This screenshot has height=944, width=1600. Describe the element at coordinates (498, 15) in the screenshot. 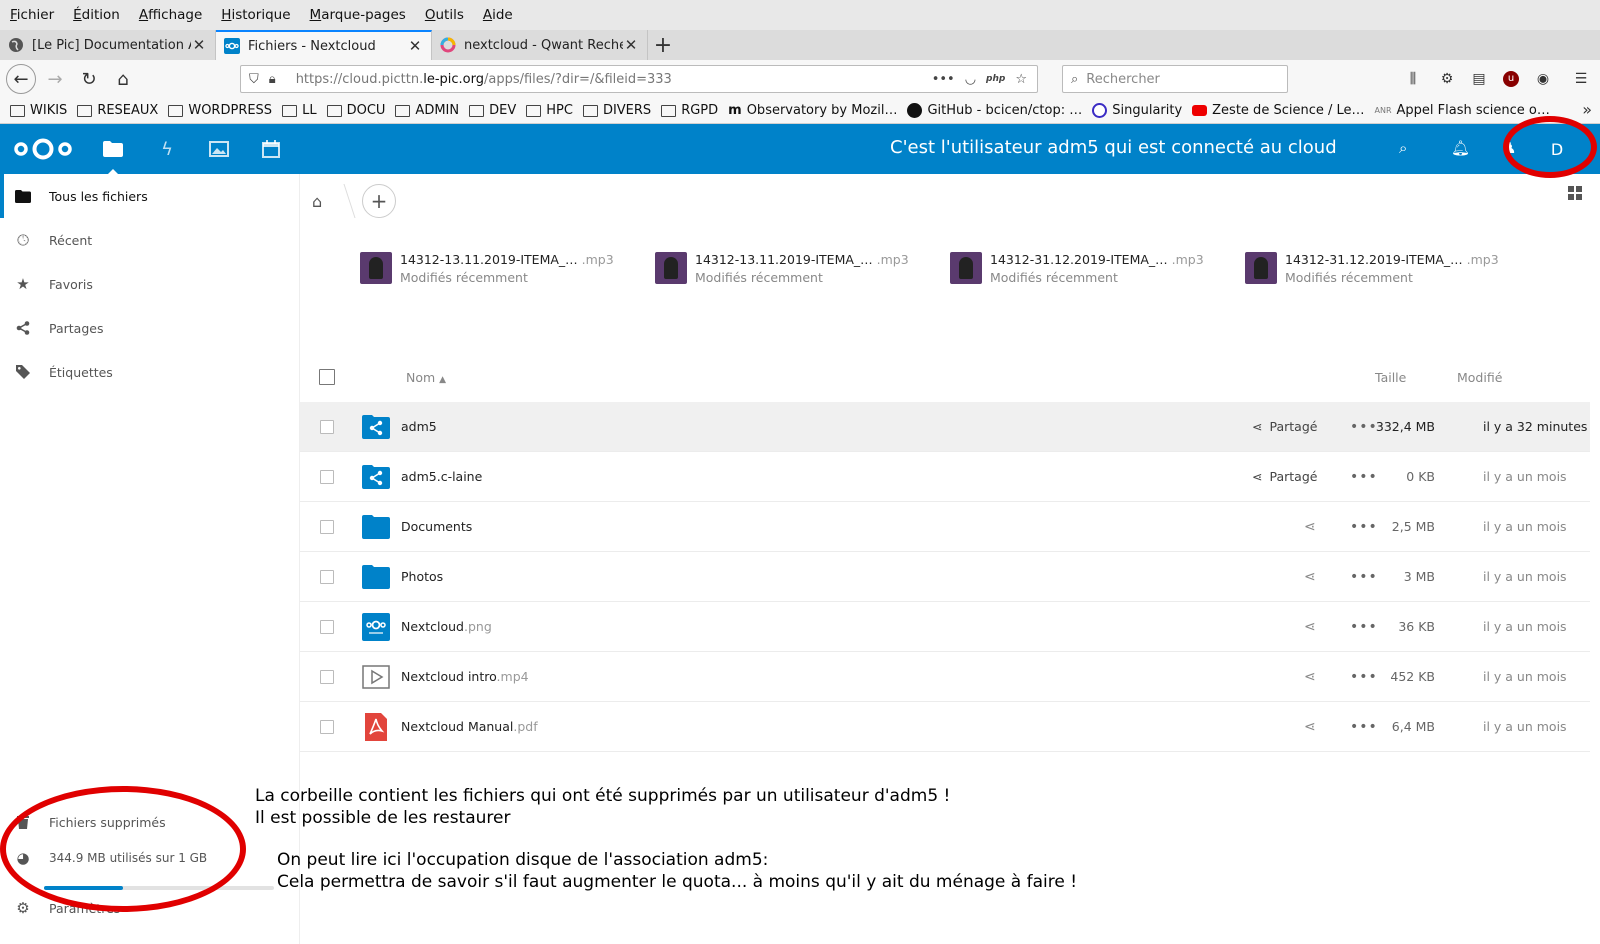

I see `menu-aide: Aide` at that location.